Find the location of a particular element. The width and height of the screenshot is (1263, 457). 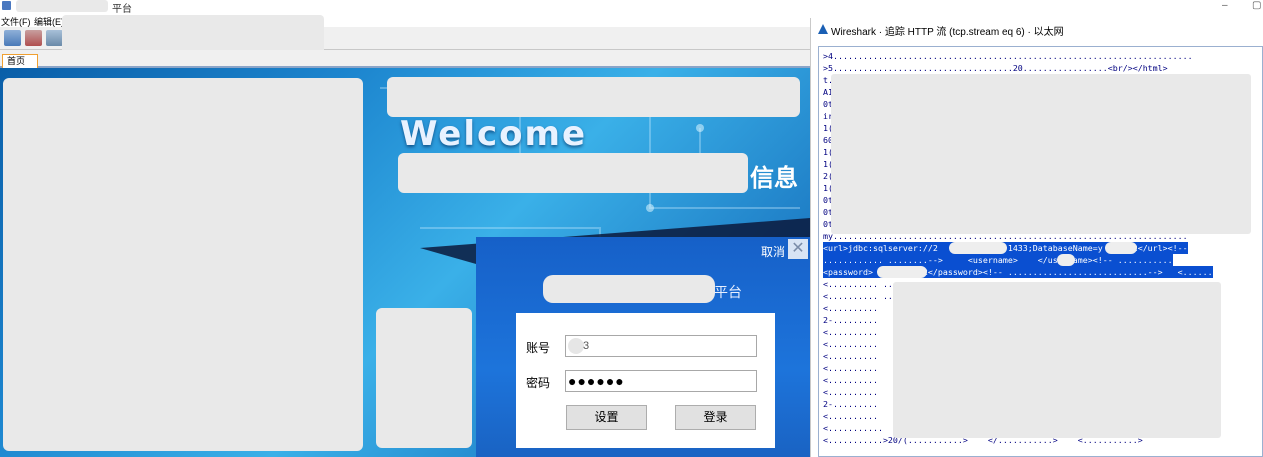

redacted-stream-block-bottom is located at coordinates (1057, 360).